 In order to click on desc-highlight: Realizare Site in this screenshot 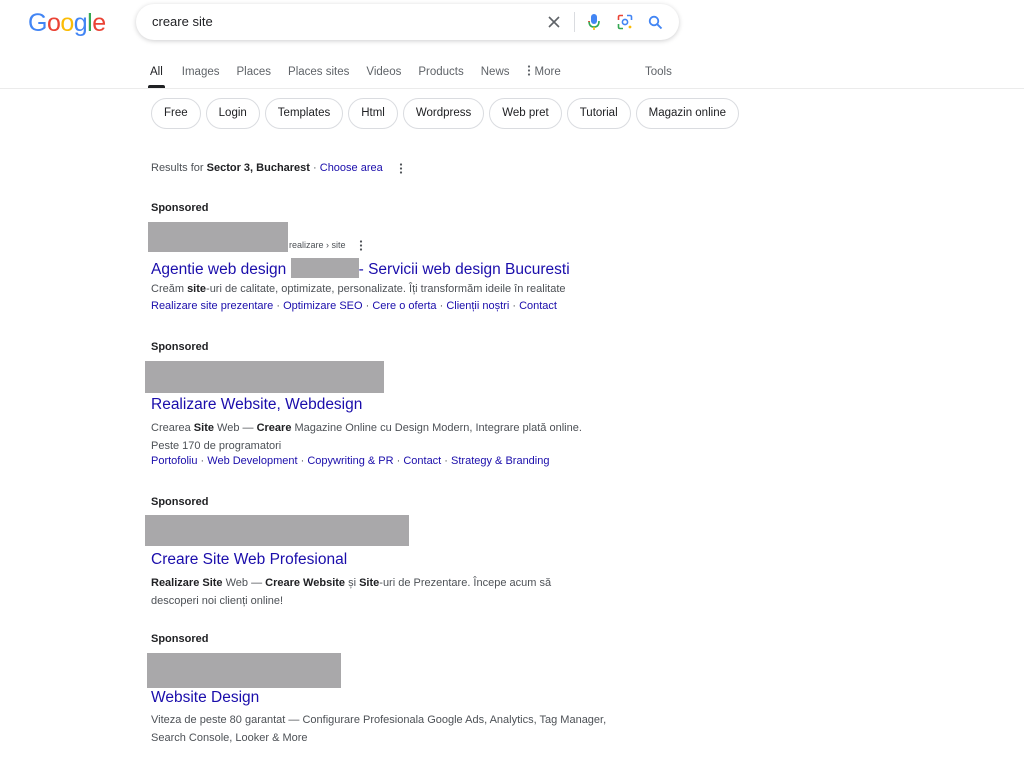, I will do `click(187, 583)`.